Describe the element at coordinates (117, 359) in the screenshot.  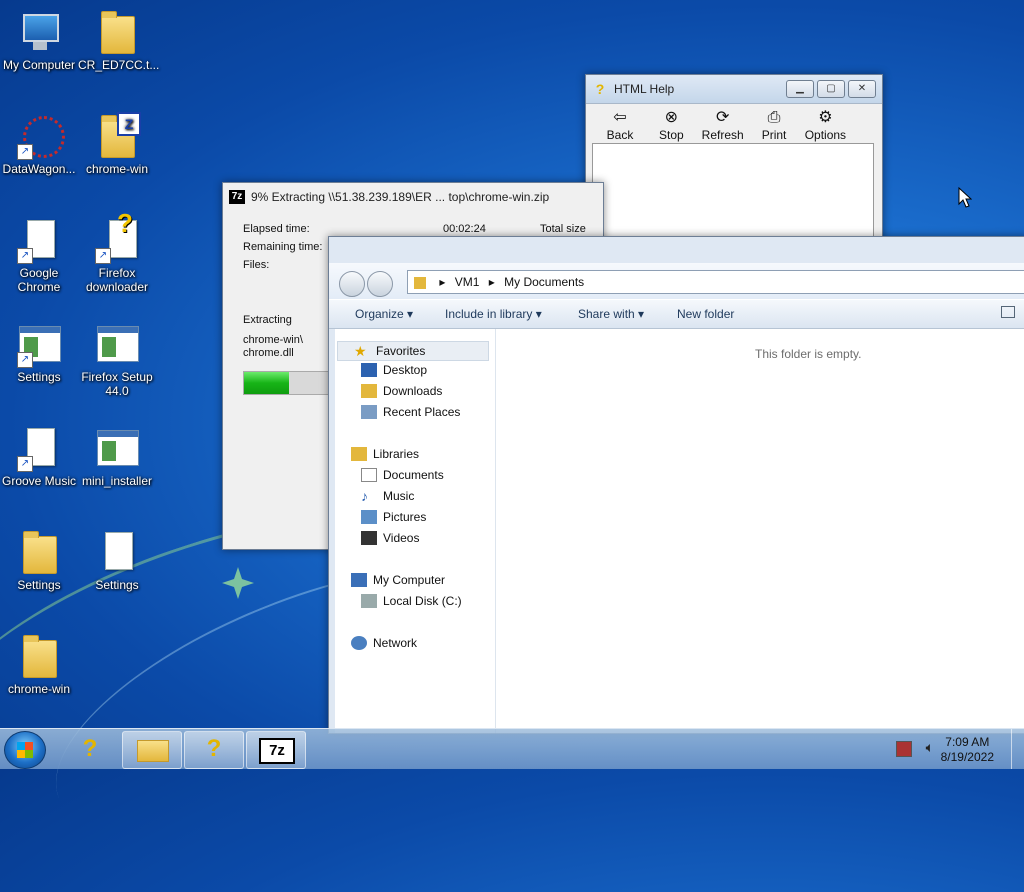
I see `desktop-icon-firefox-setup: Firefox Setup 44.0` at that location.